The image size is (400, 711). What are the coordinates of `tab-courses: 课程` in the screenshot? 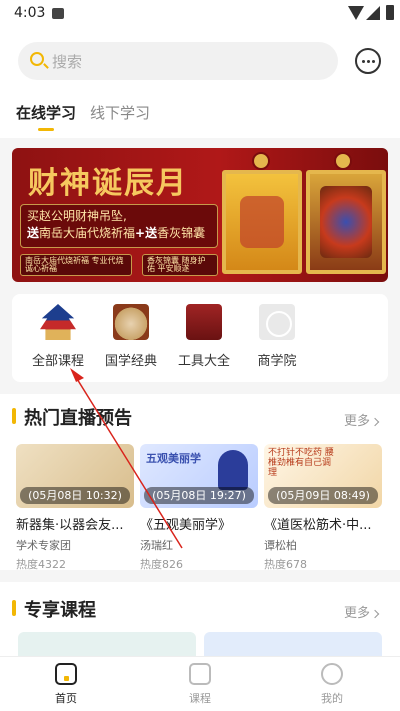 It's located at (200, 684).